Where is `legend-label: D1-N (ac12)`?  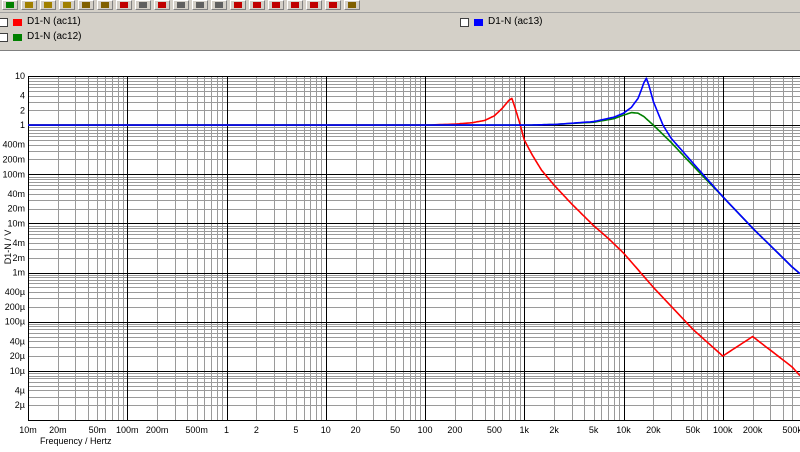 legend-label: D1-N (ac12) is located at coordinates (54, 36).